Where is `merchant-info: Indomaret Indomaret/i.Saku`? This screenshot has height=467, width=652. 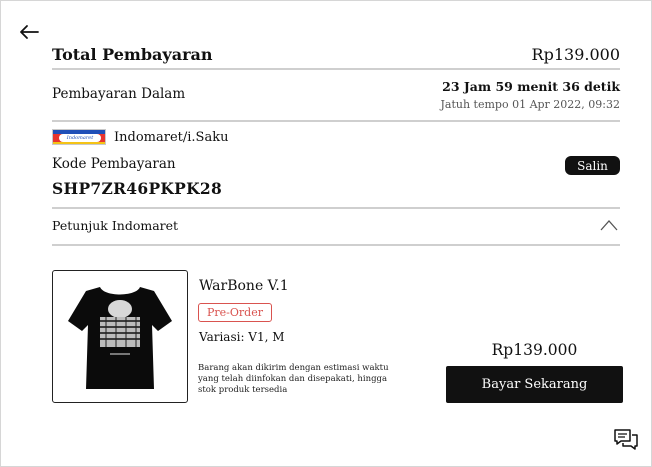 merchant-info: Indomaret Indomaret/i.Saku is located at coordinates (140, 137).